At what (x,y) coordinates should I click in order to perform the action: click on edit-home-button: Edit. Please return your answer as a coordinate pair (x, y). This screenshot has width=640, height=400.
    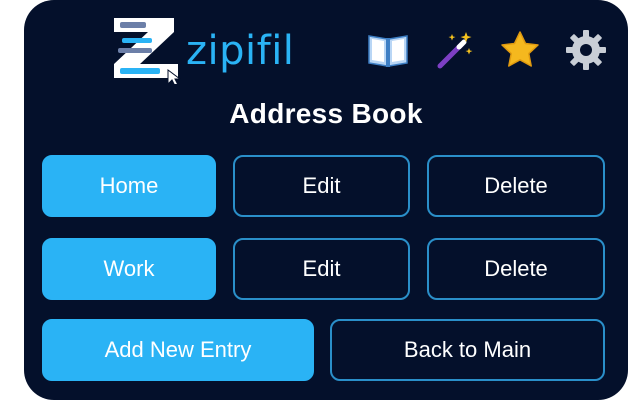
    Looking at the image, I should click on (321, 186).